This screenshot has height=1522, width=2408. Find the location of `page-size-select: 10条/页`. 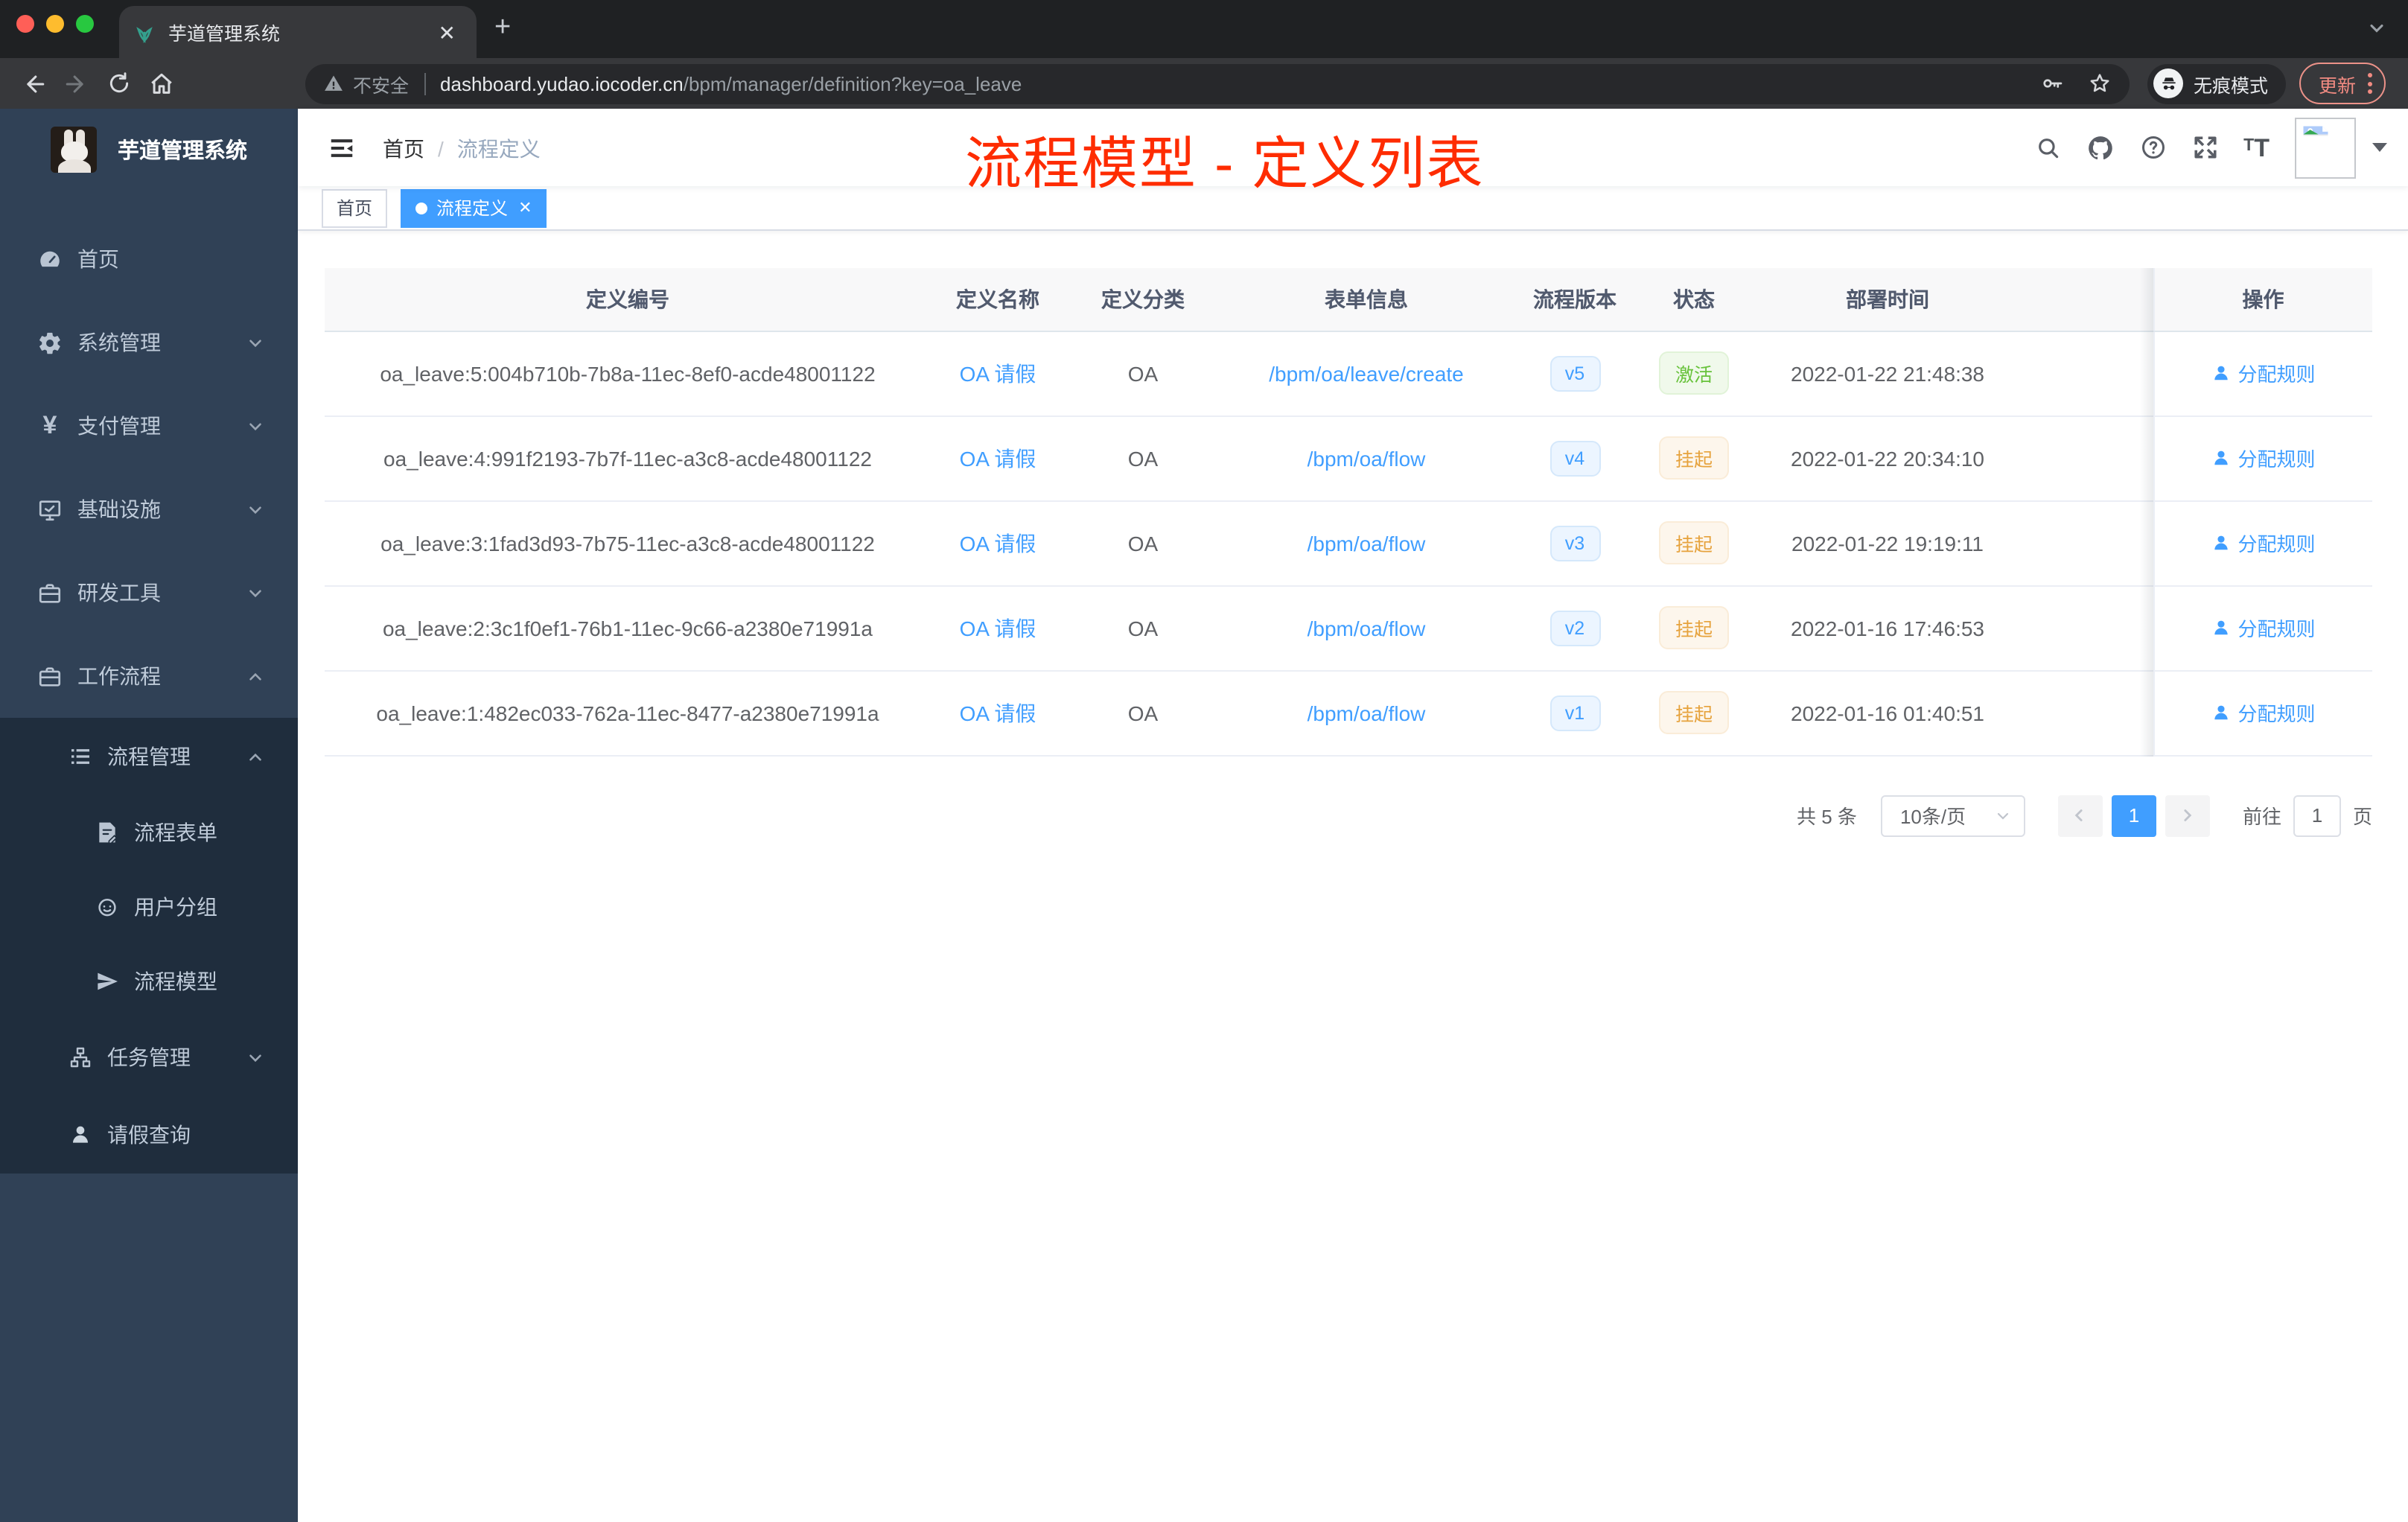

page-size-select: 10条/页 is located at coordinates (1952, 815).